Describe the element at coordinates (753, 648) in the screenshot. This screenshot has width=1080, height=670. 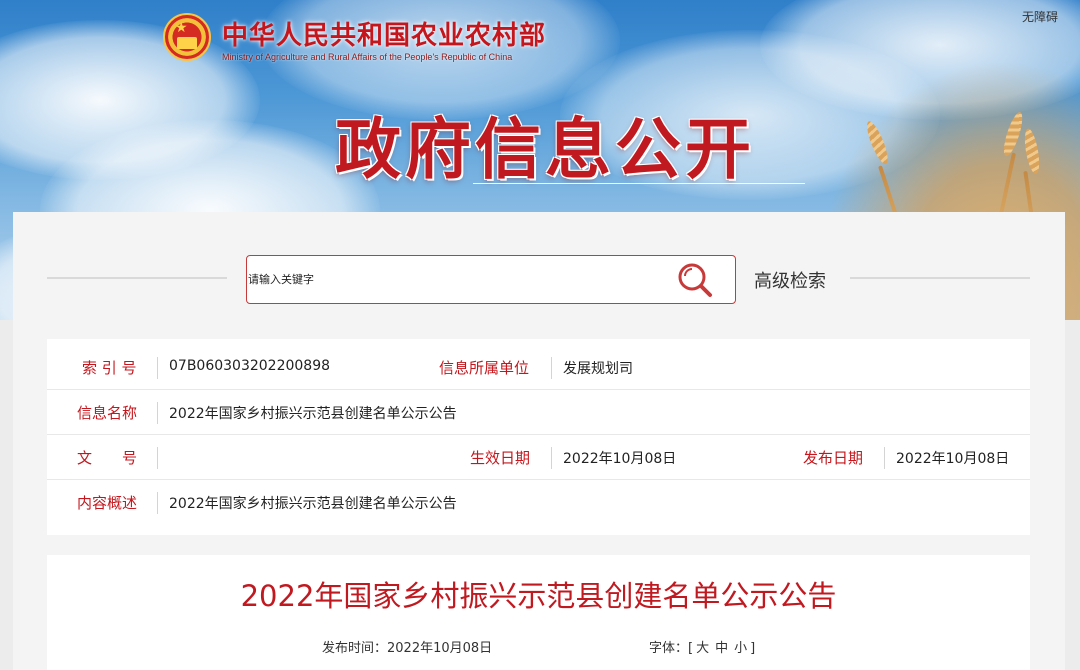
I see `font-bracket-close: ]` at that location.